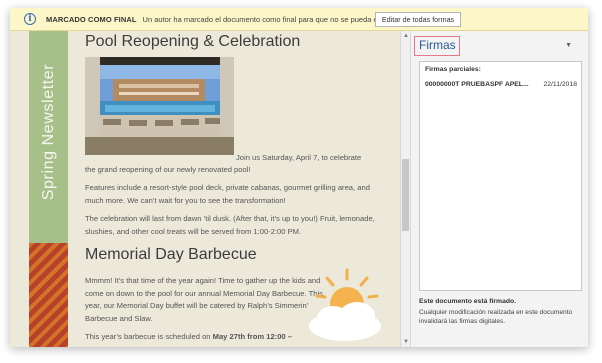 This screenshot has height=363, width=602. I want to click on partial-signatures-header: Firmas parciales:, so click(453, 69).